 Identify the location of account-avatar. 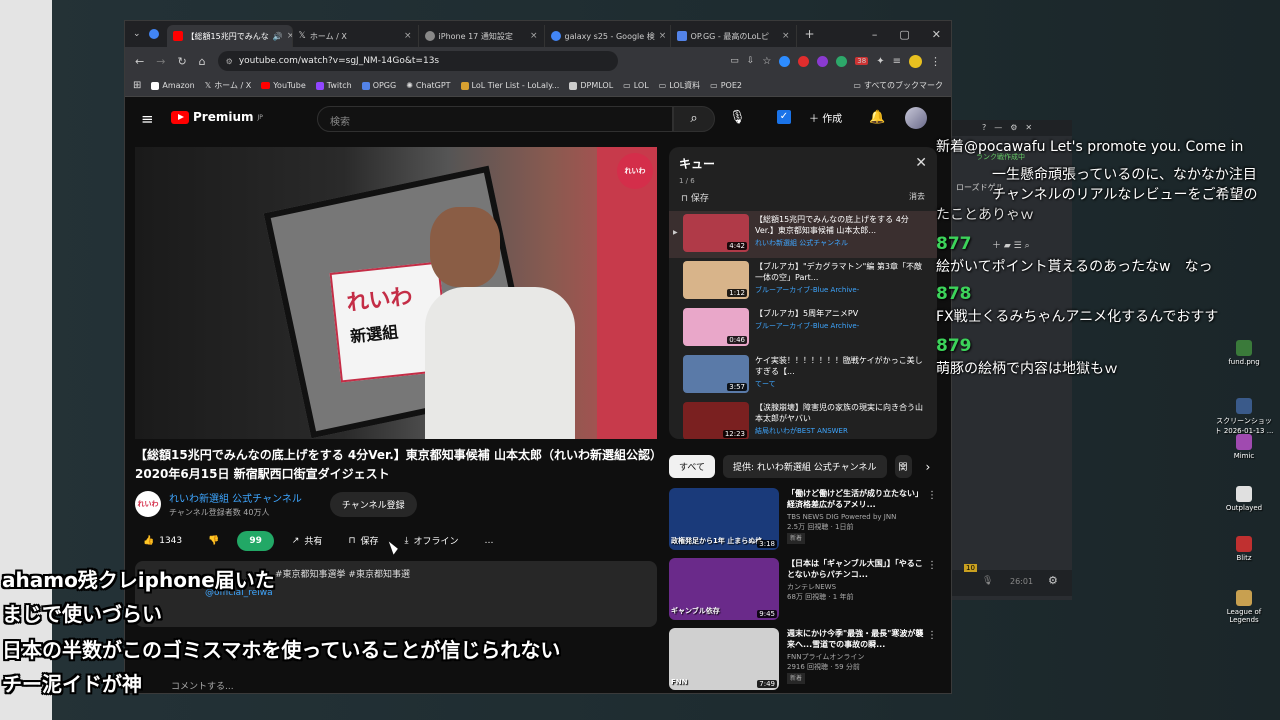
(916, 118).